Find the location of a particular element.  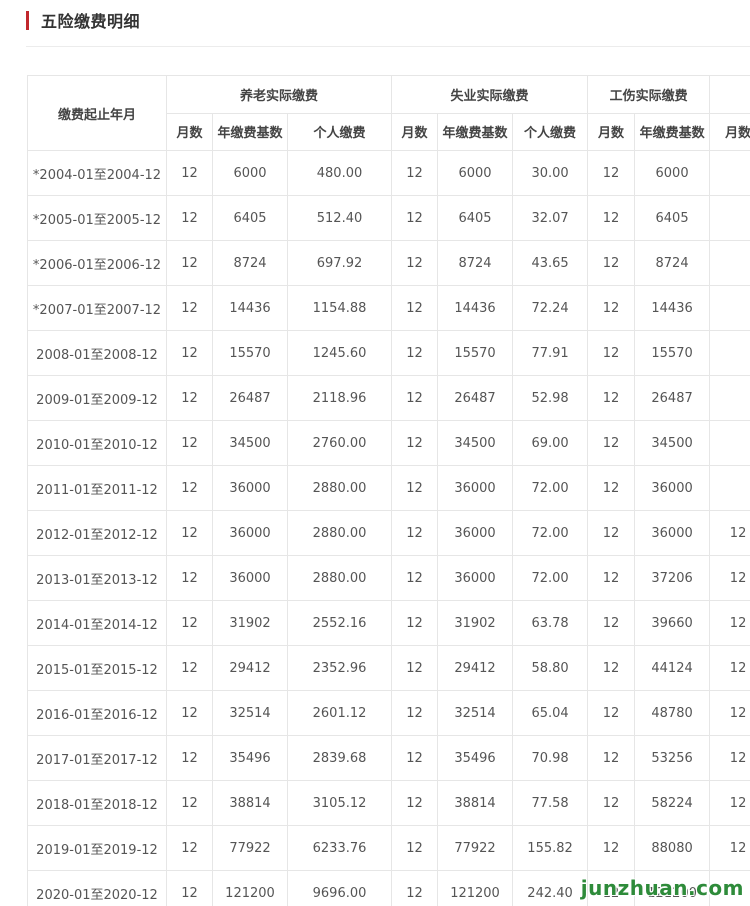

header-injury-base: 年缴费基数 is located at coordinates (672, 131).